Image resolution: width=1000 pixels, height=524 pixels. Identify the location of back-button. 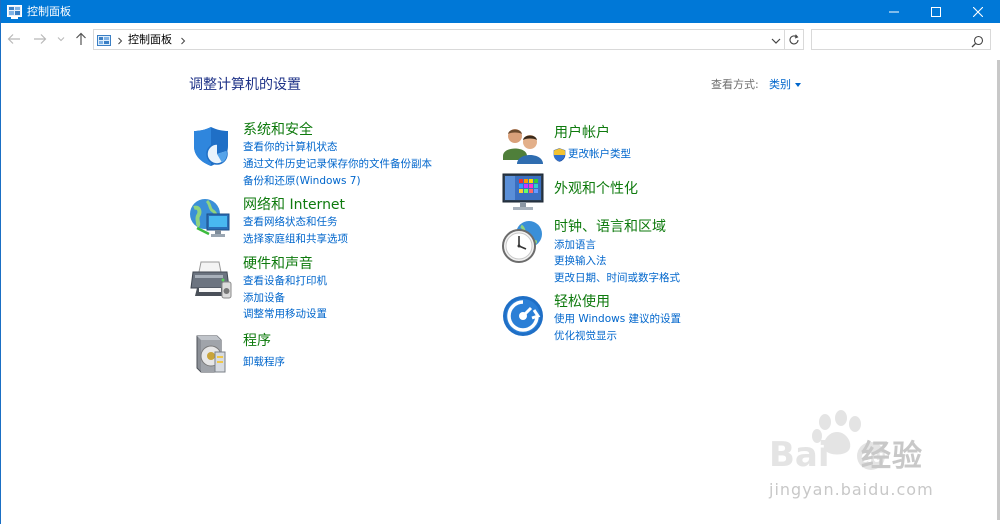
(14, 39).